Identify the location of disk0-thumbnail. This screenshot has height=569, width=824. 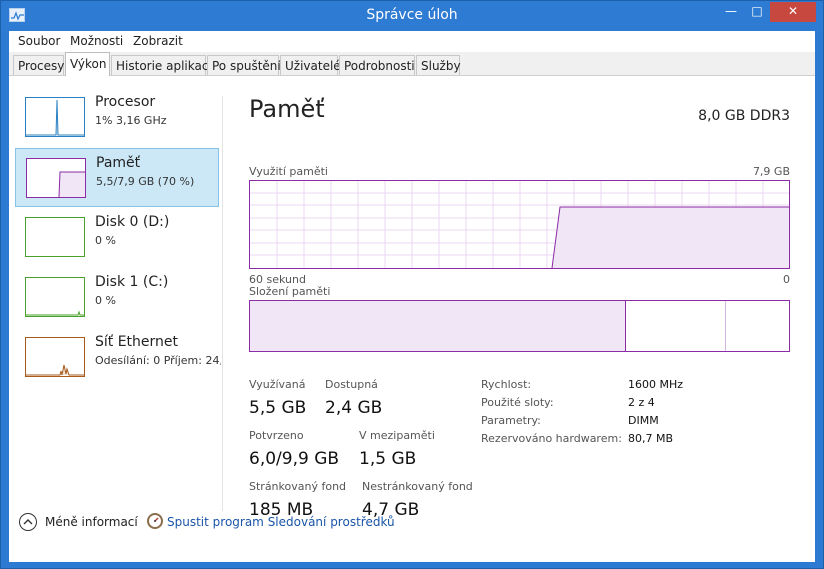
(55, 237).